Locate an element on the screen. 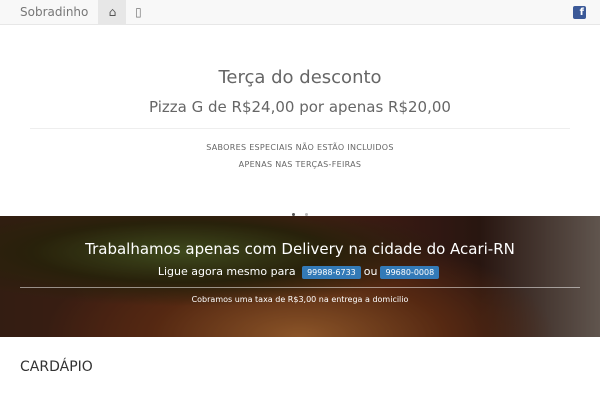  home-icon: ⌂ is located at coordinates (112, 12).